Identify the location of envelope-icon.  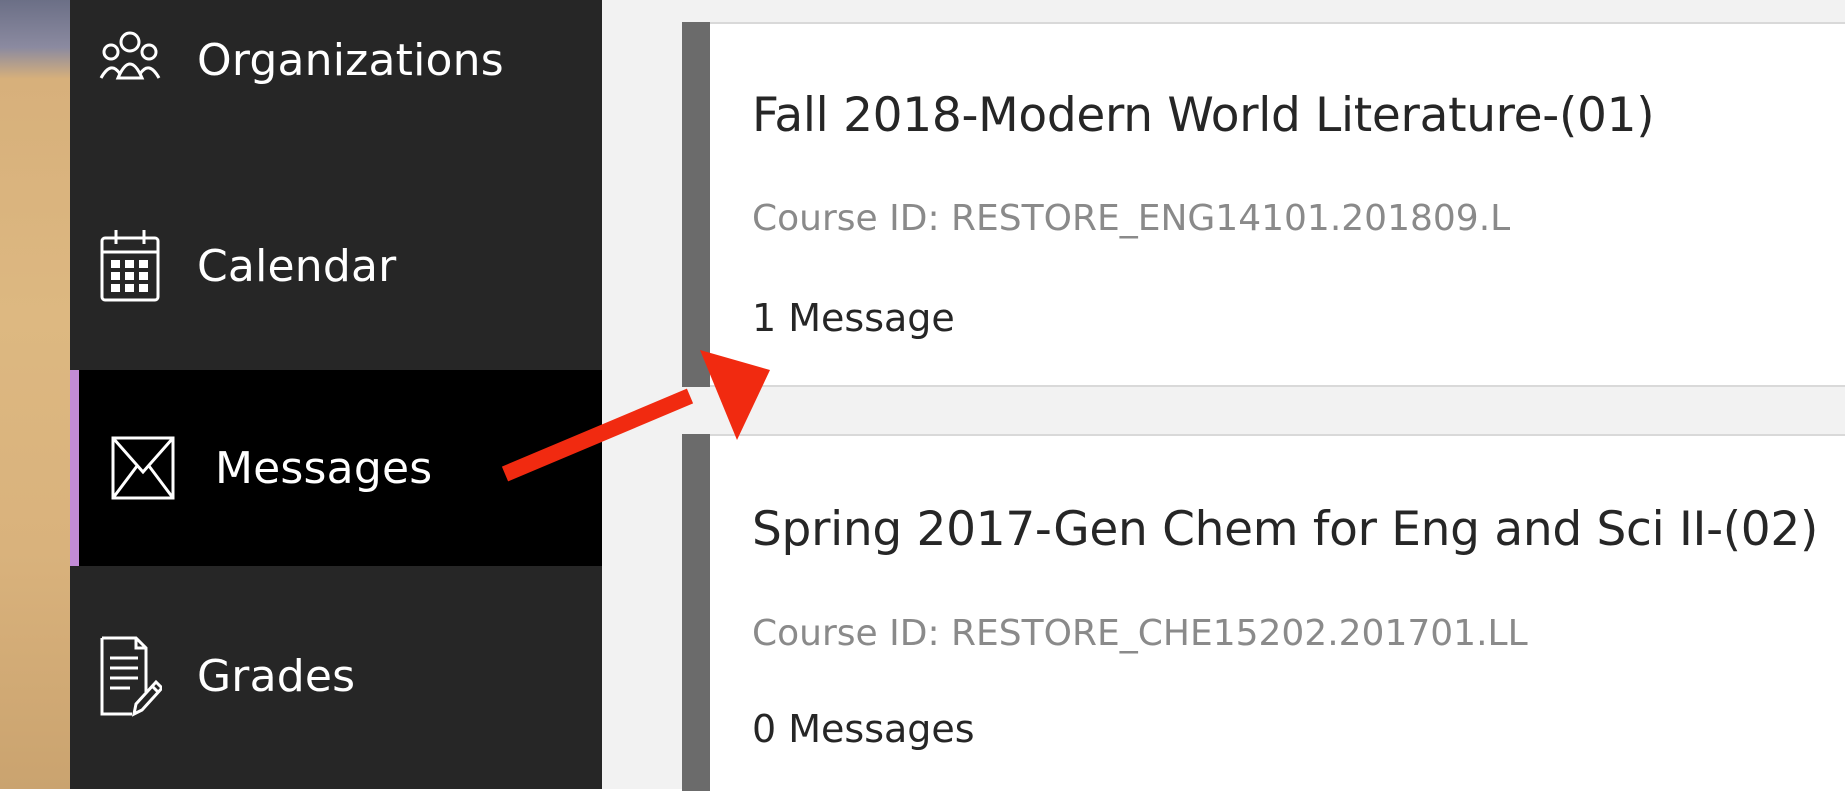
(143, 468).